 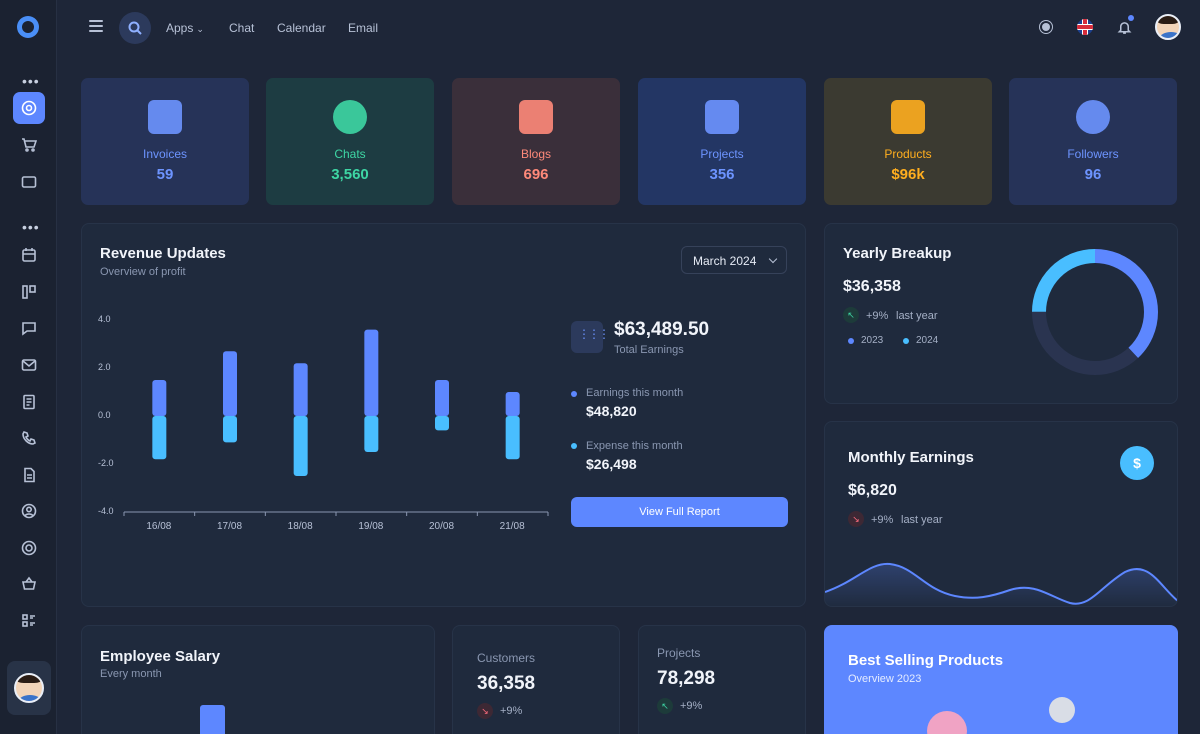 I want to click on customers-label: Customers, so click(x=506, y=658).